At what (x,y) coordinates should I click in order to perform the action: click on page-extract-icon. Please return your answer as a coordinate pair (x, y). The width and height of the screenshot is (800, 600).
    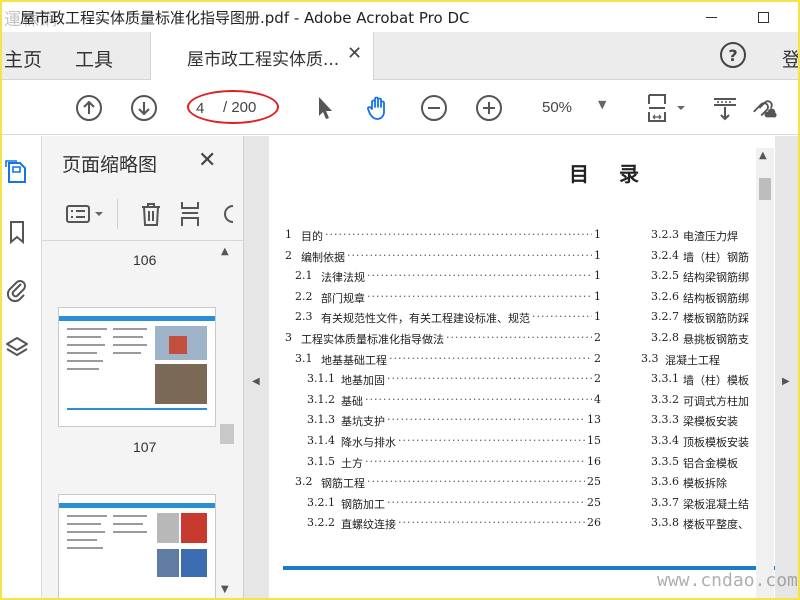
    Looking at the image, I should click on (191, 214).